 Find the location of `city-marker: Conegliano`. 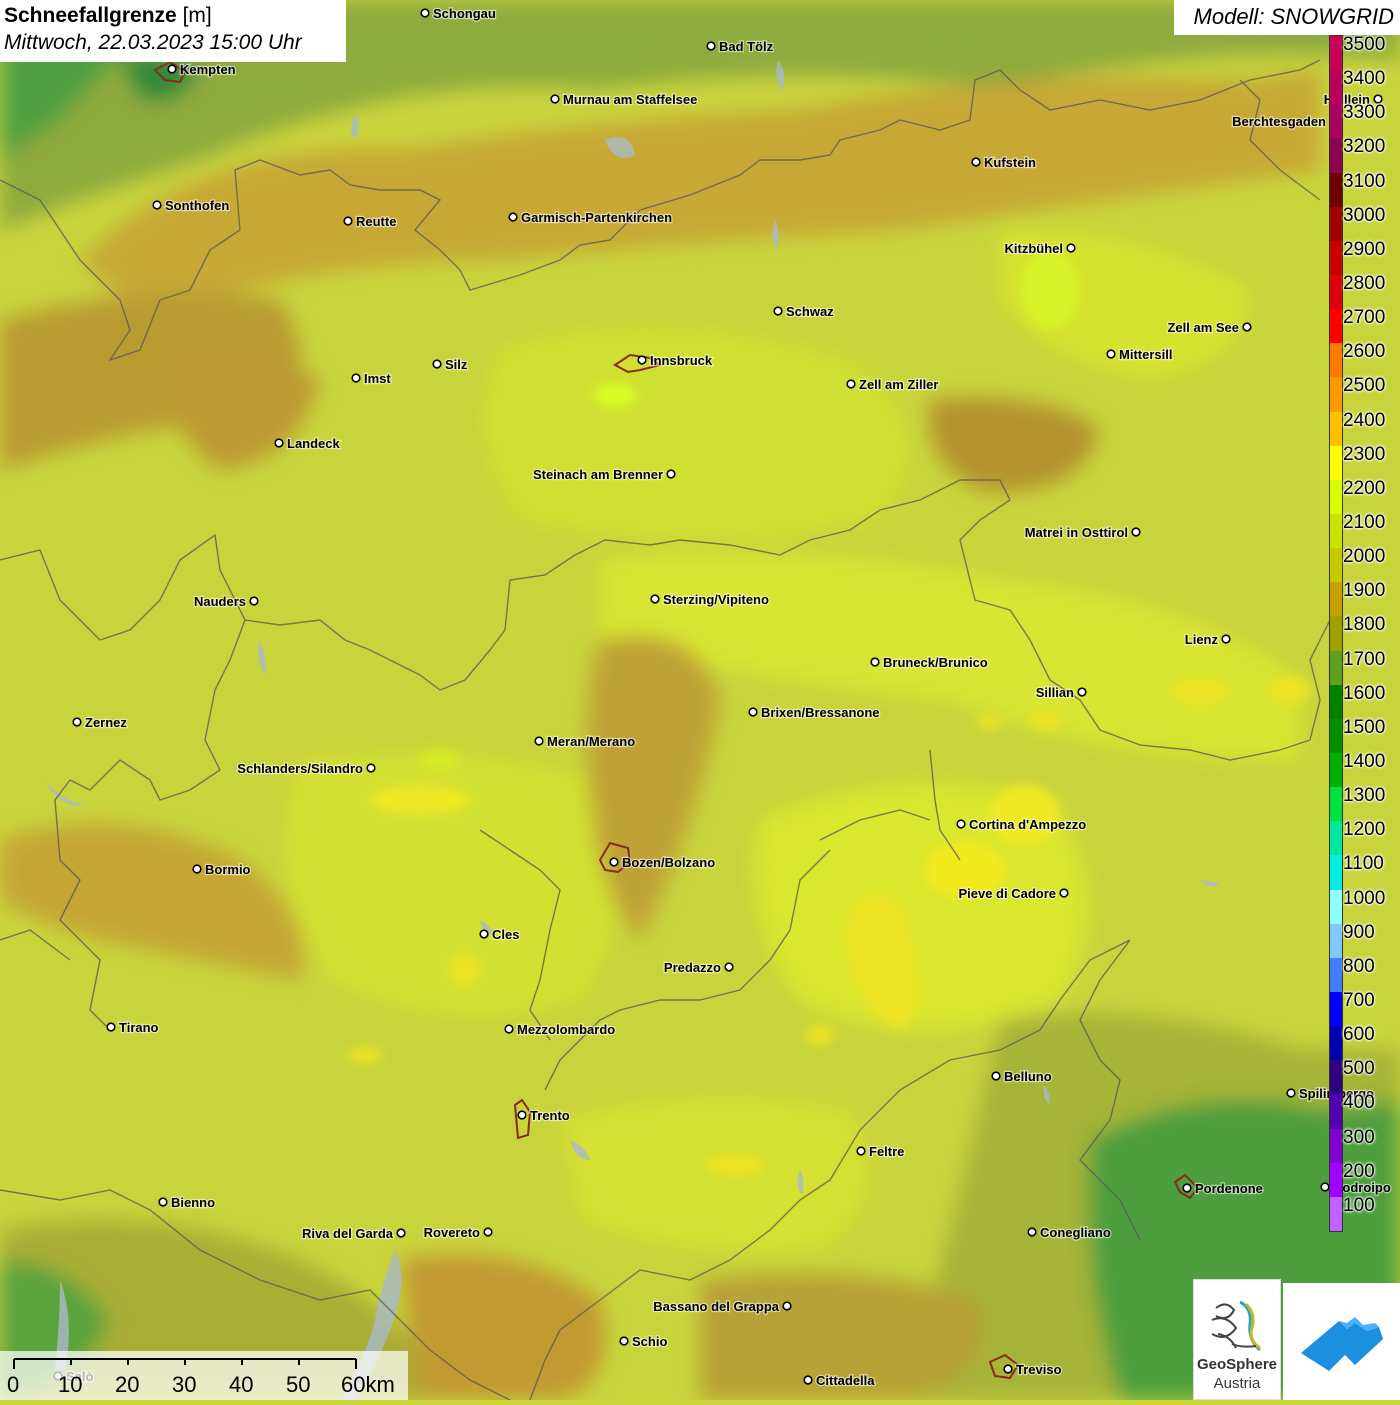

city-marker: Conegliano is located at coordinates (1069, 1232).